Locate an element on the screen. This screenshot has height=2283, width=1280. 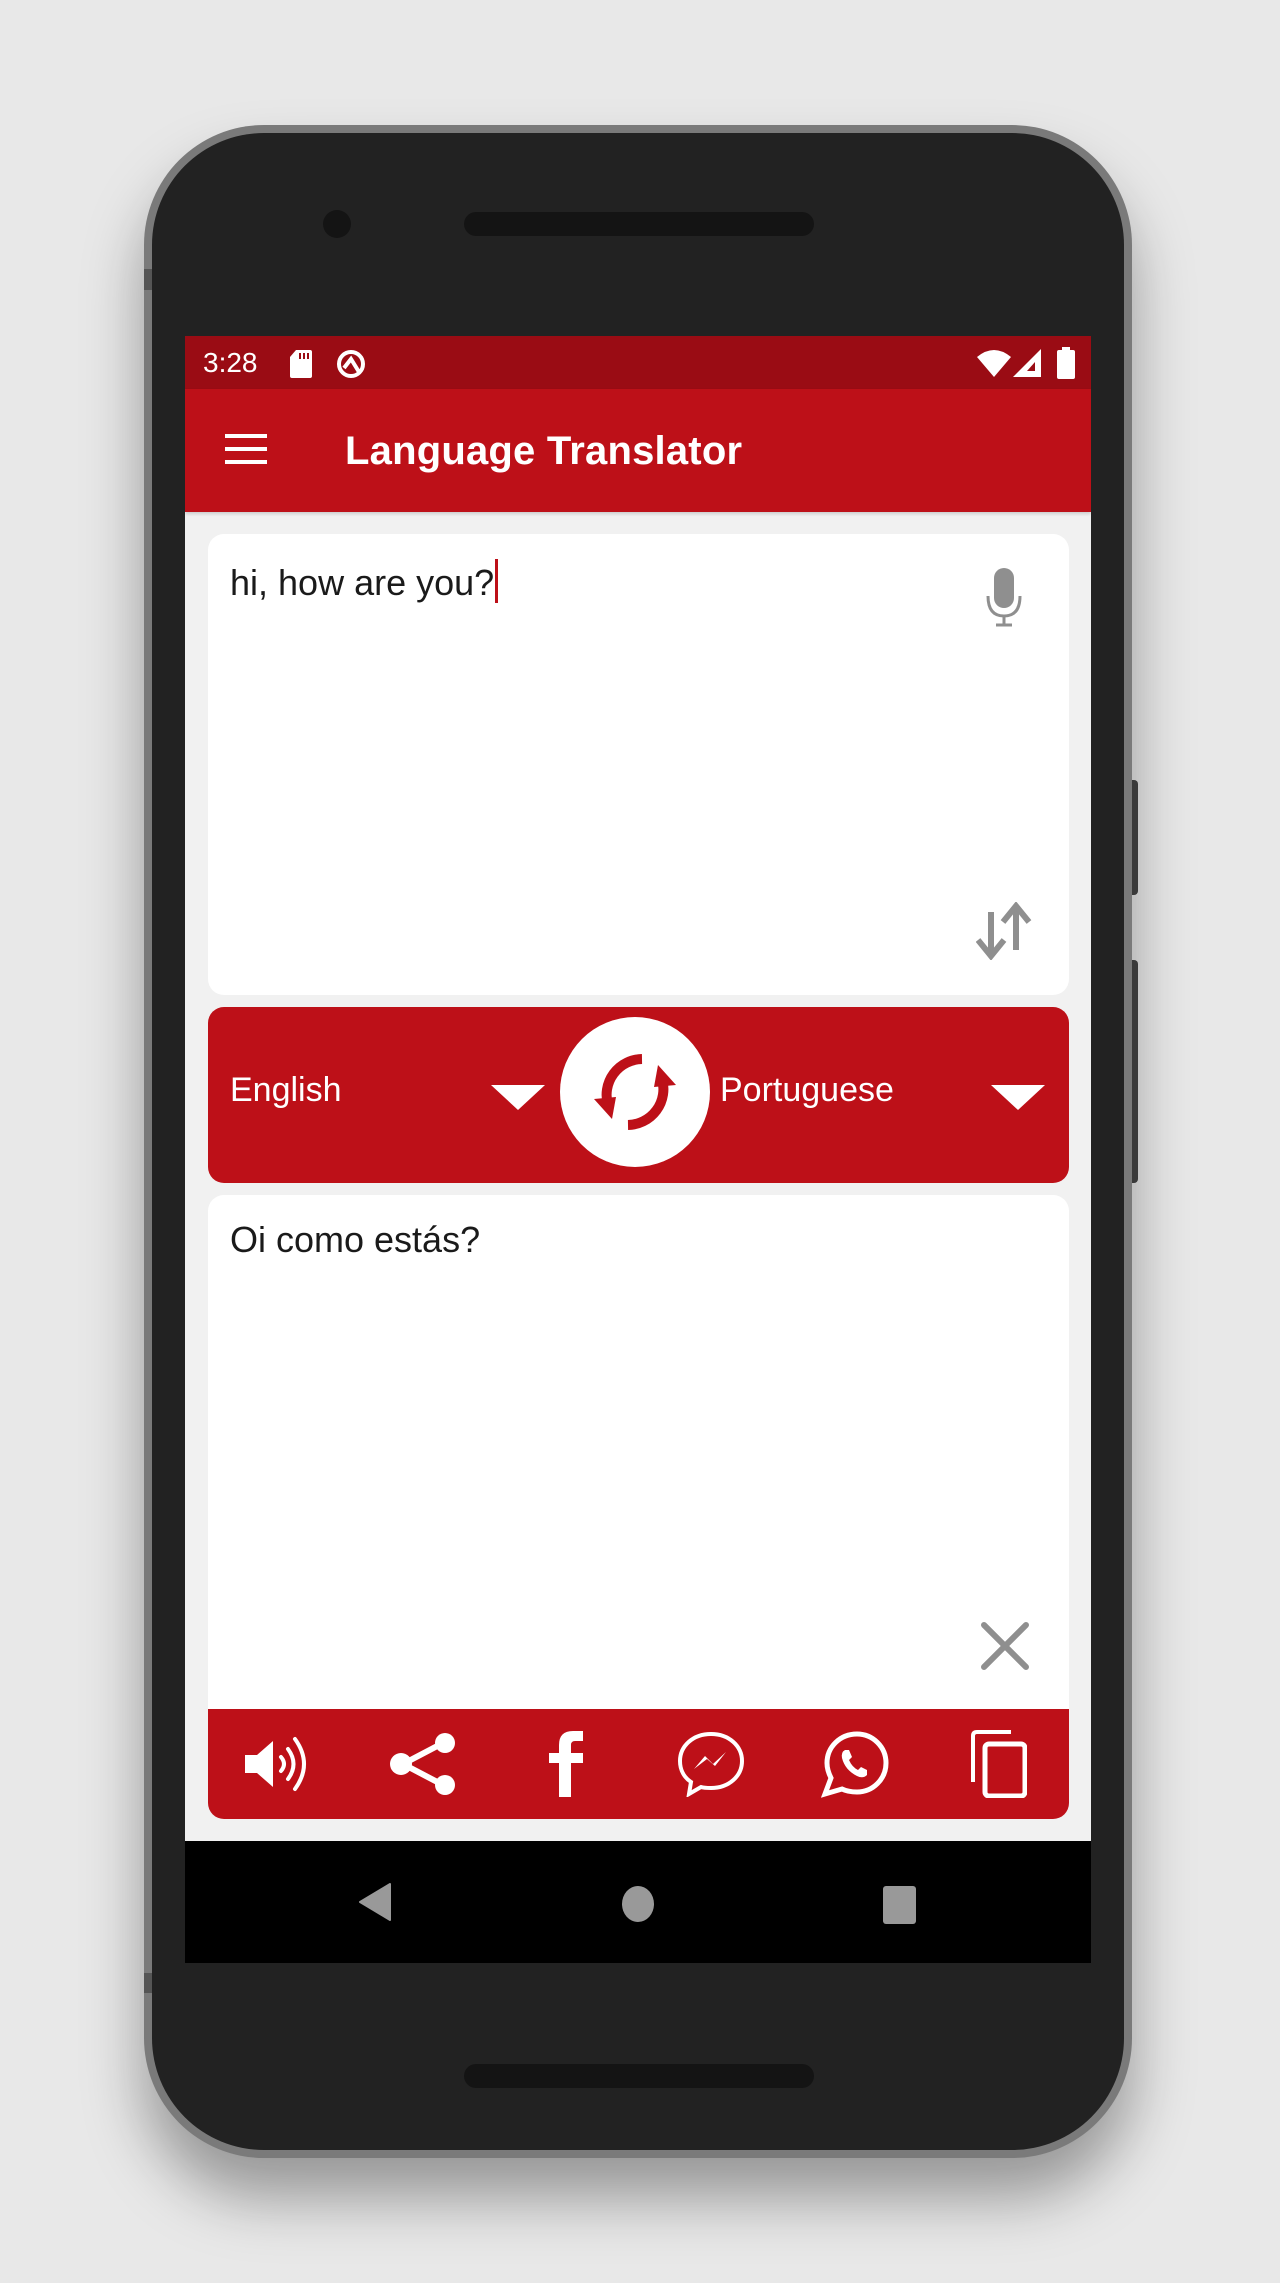
facebook-icon is located at coordinates (567, 1764).